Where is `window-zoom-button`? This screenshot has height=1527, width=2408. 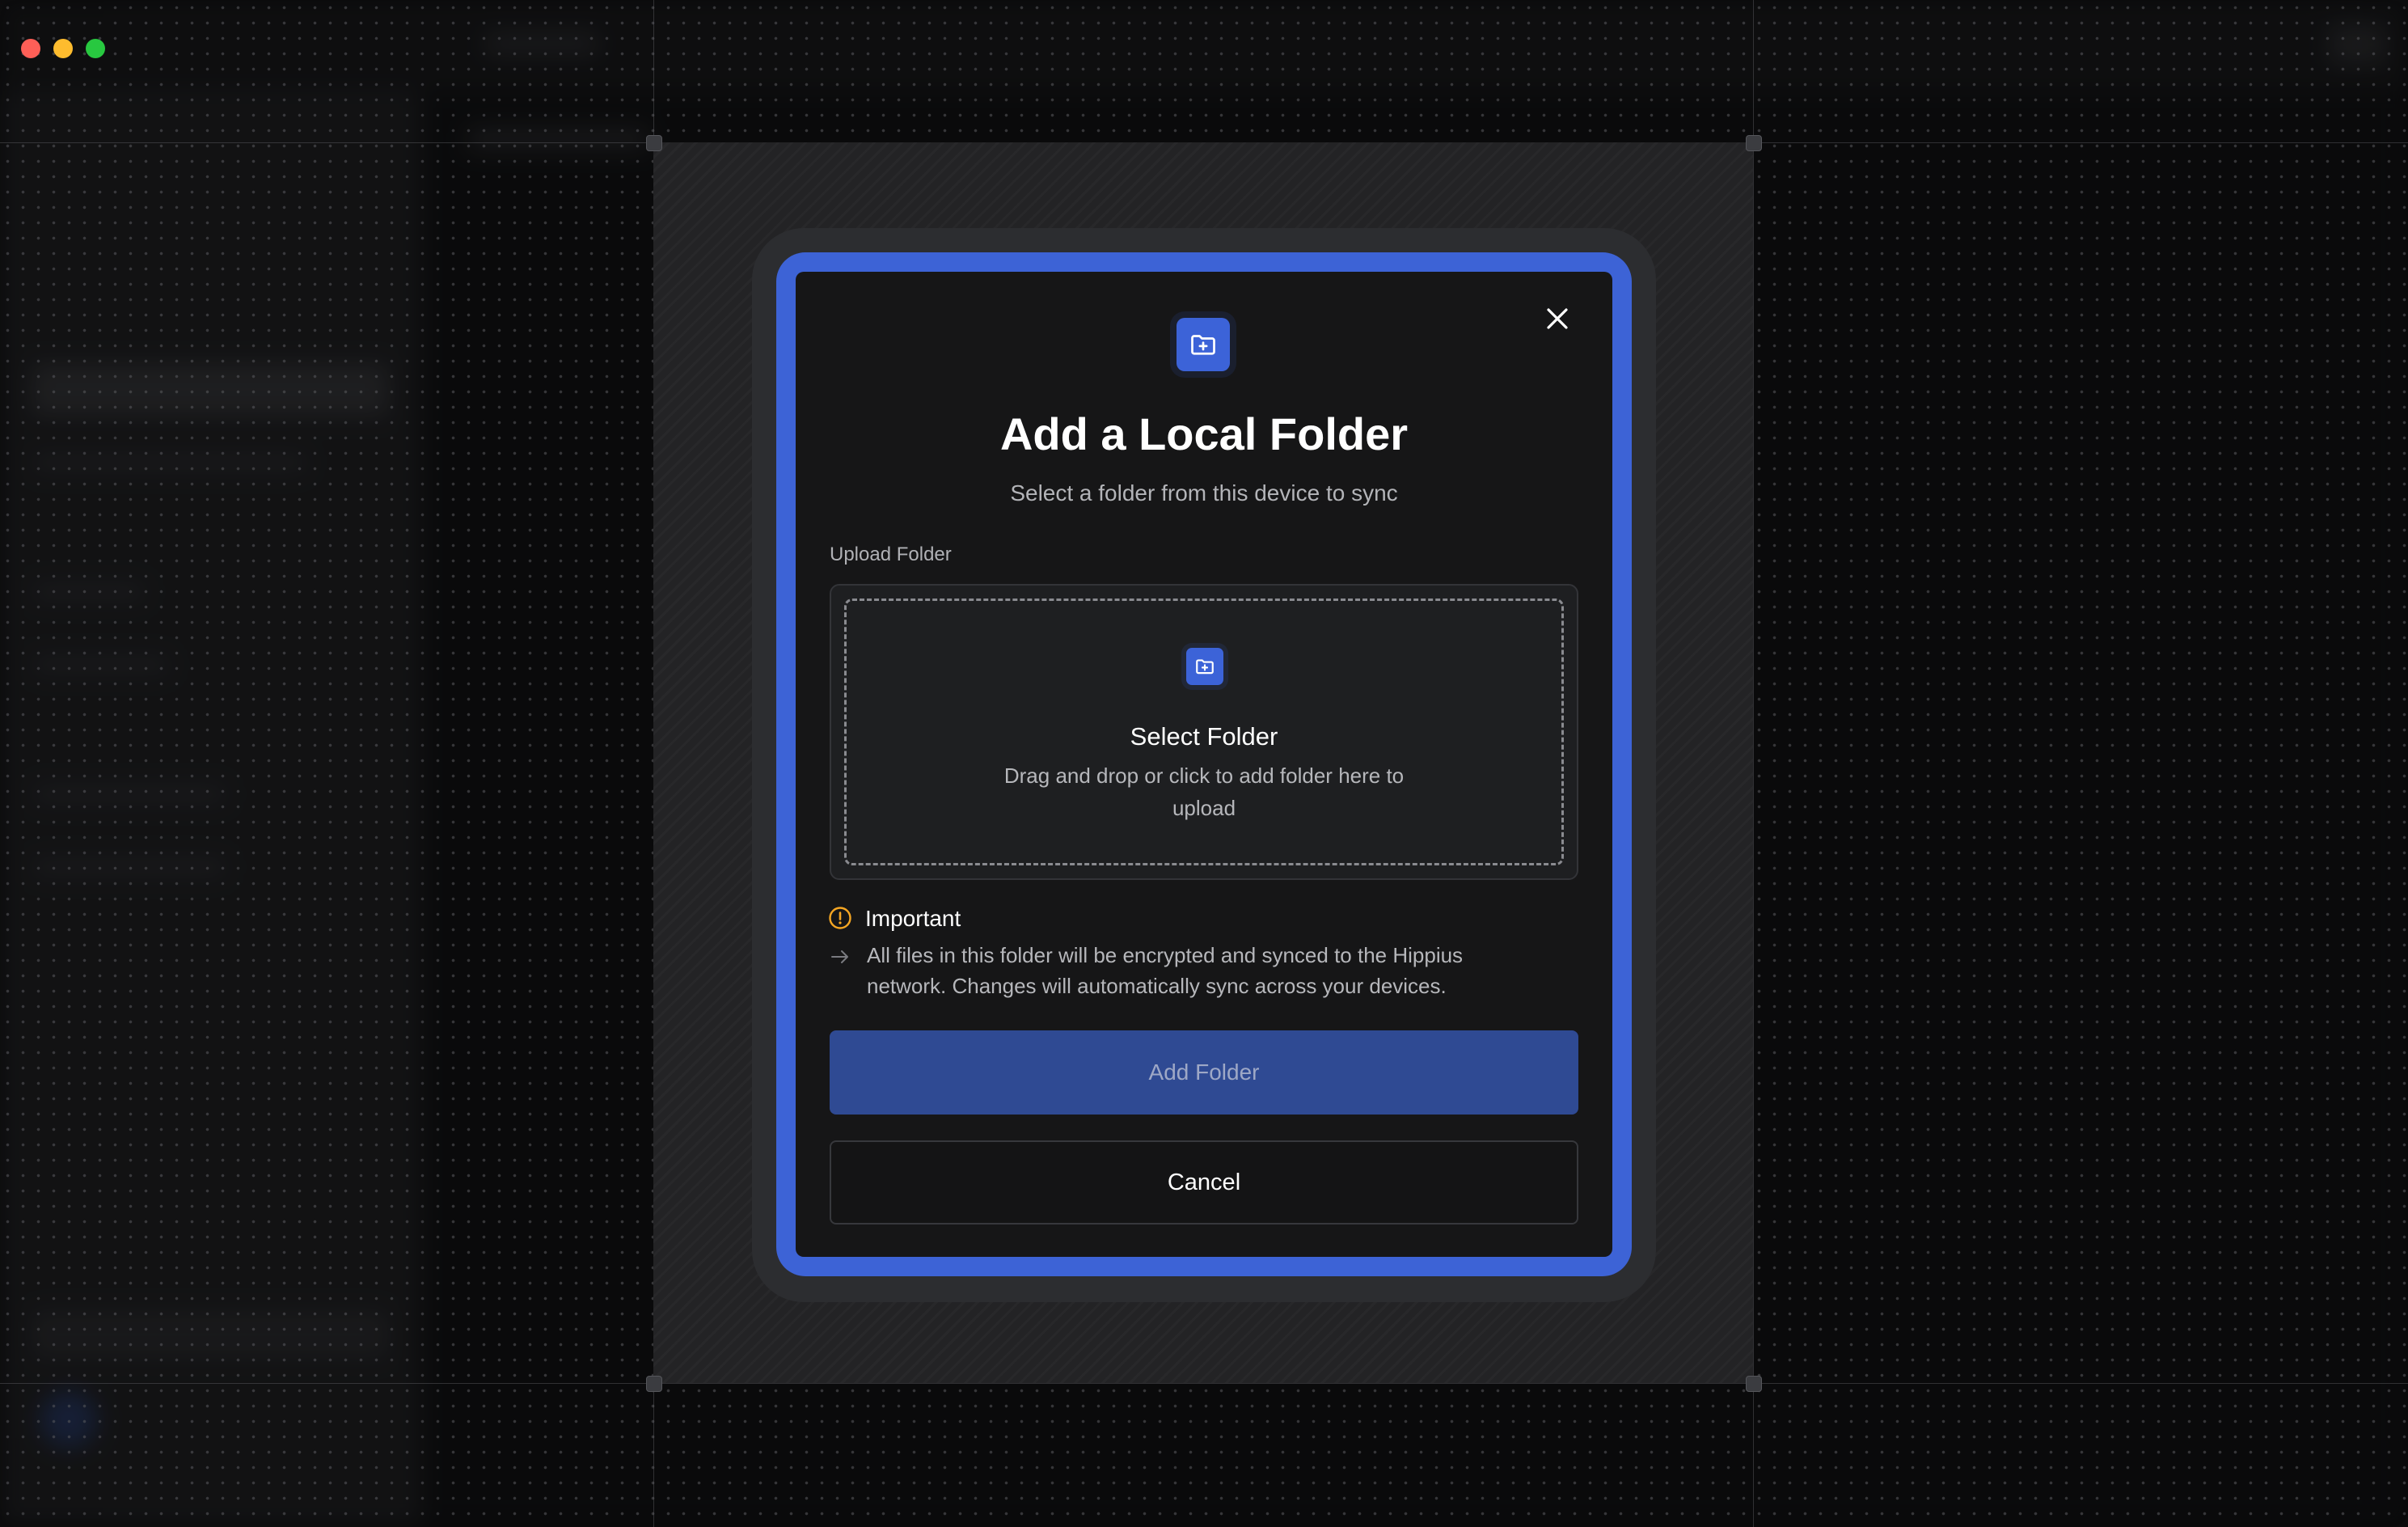
window-zoom-button is located at coordinates (95, 49).